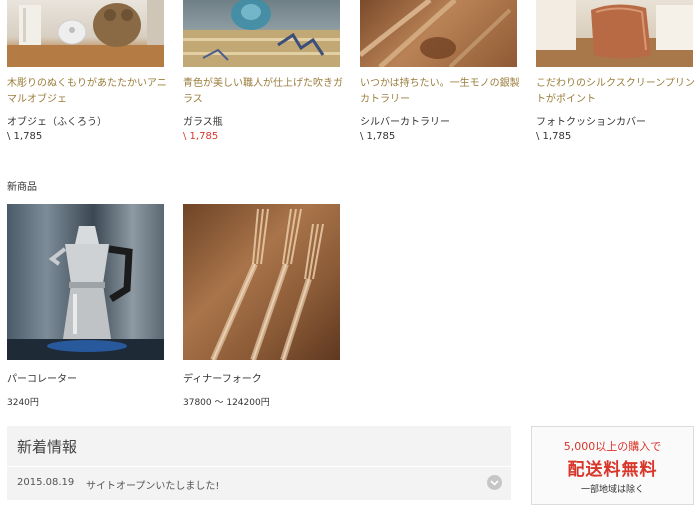 The image size is (700, 517). I want to click on product-description: 青色が美しい職人が仕上げた吹きガラス, so click(263, 92).